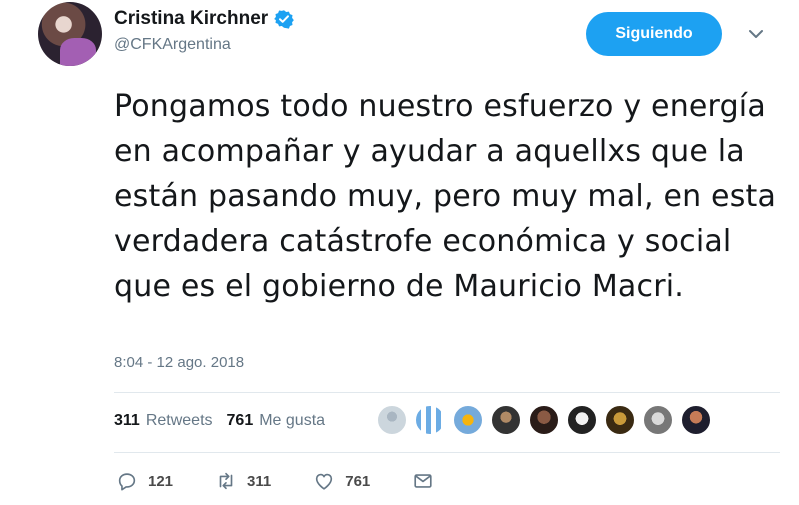 This screenshot has height=505, width=799. What do you see at coordinates (358, 481) in the screenshot?
I see `like-count: 761` at bounding box center [358, 481].